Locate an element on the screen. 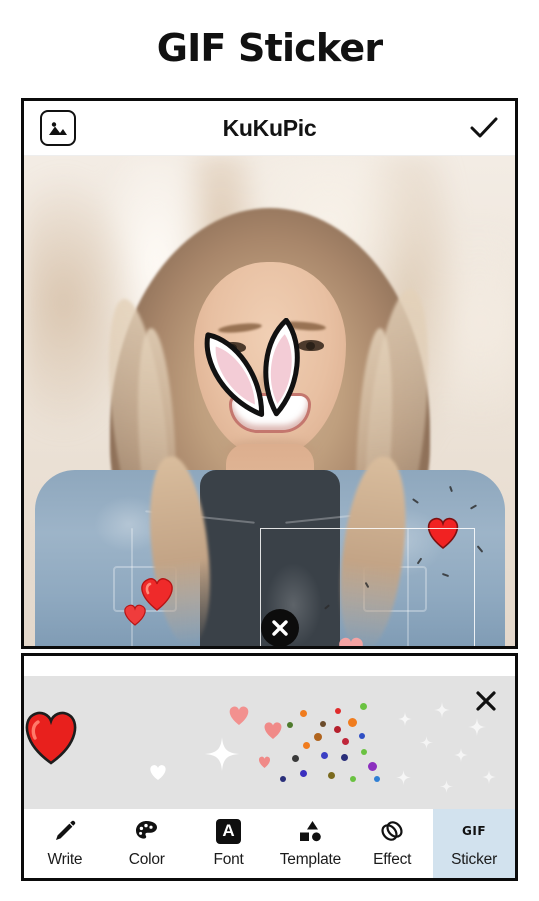 Image resolution: width=539 pixels, height=901 pixels. pencil-icon is located at coordinates (65, 831).